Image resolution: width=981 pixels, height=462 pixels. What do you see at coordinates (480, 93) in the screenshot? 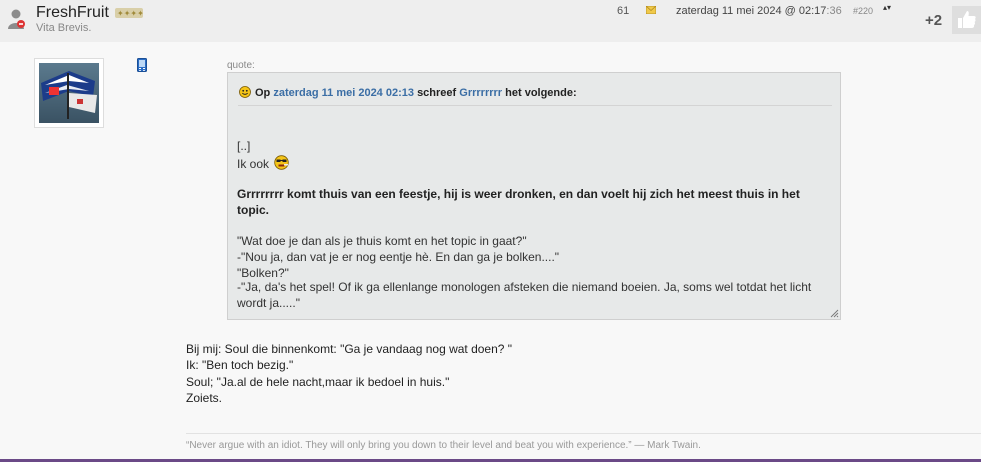
I see `quote-author-link: Grrrrrrrr` at bounding box center [480, 93].